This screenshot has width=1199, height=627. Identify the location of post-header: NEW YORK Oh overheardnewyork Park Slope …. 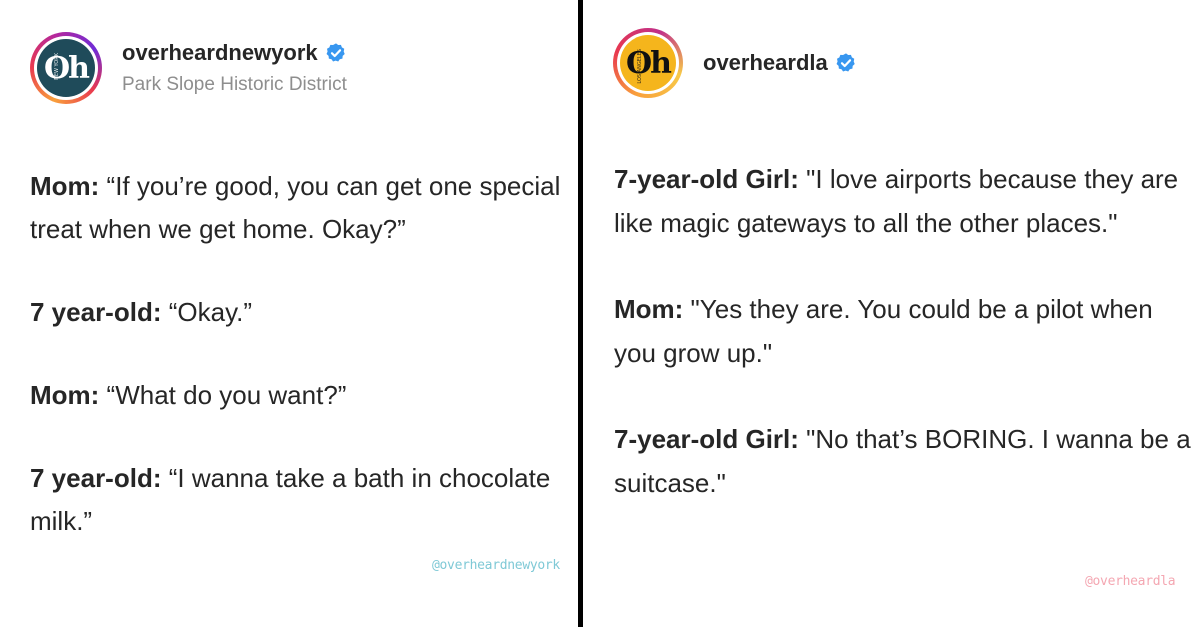
(188, 68).